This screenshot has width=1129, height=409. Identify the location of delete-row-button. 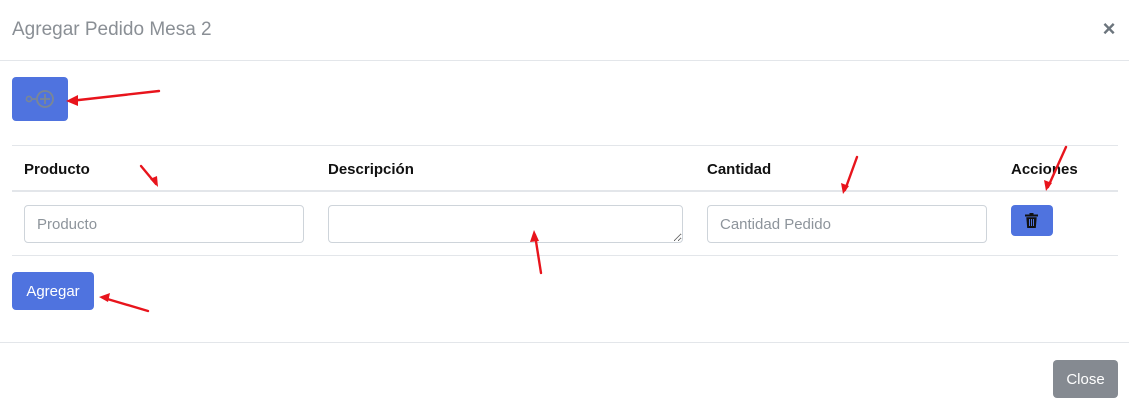
(1032, 220).